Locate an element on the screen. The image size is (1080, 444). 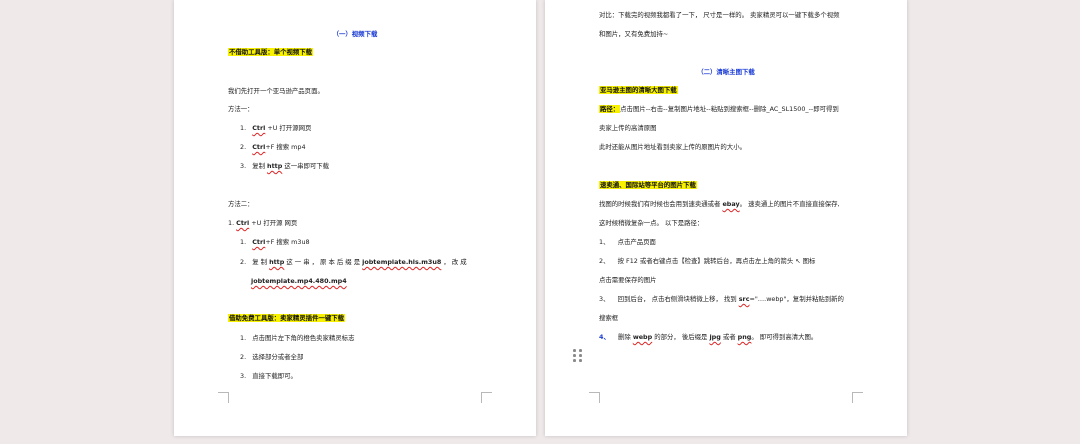
method2-first-line: 1. Ctrl +U 打开源 网页 is located at coordinates (263, 223).